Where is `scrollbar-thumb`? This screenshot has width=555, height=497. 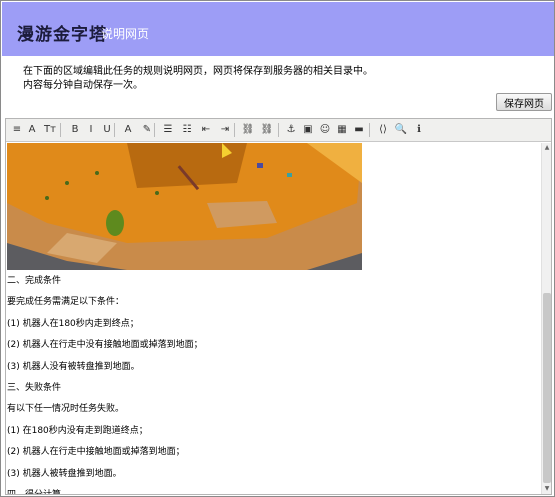
scrollbar-thumb is located at coordinates (547, 388).